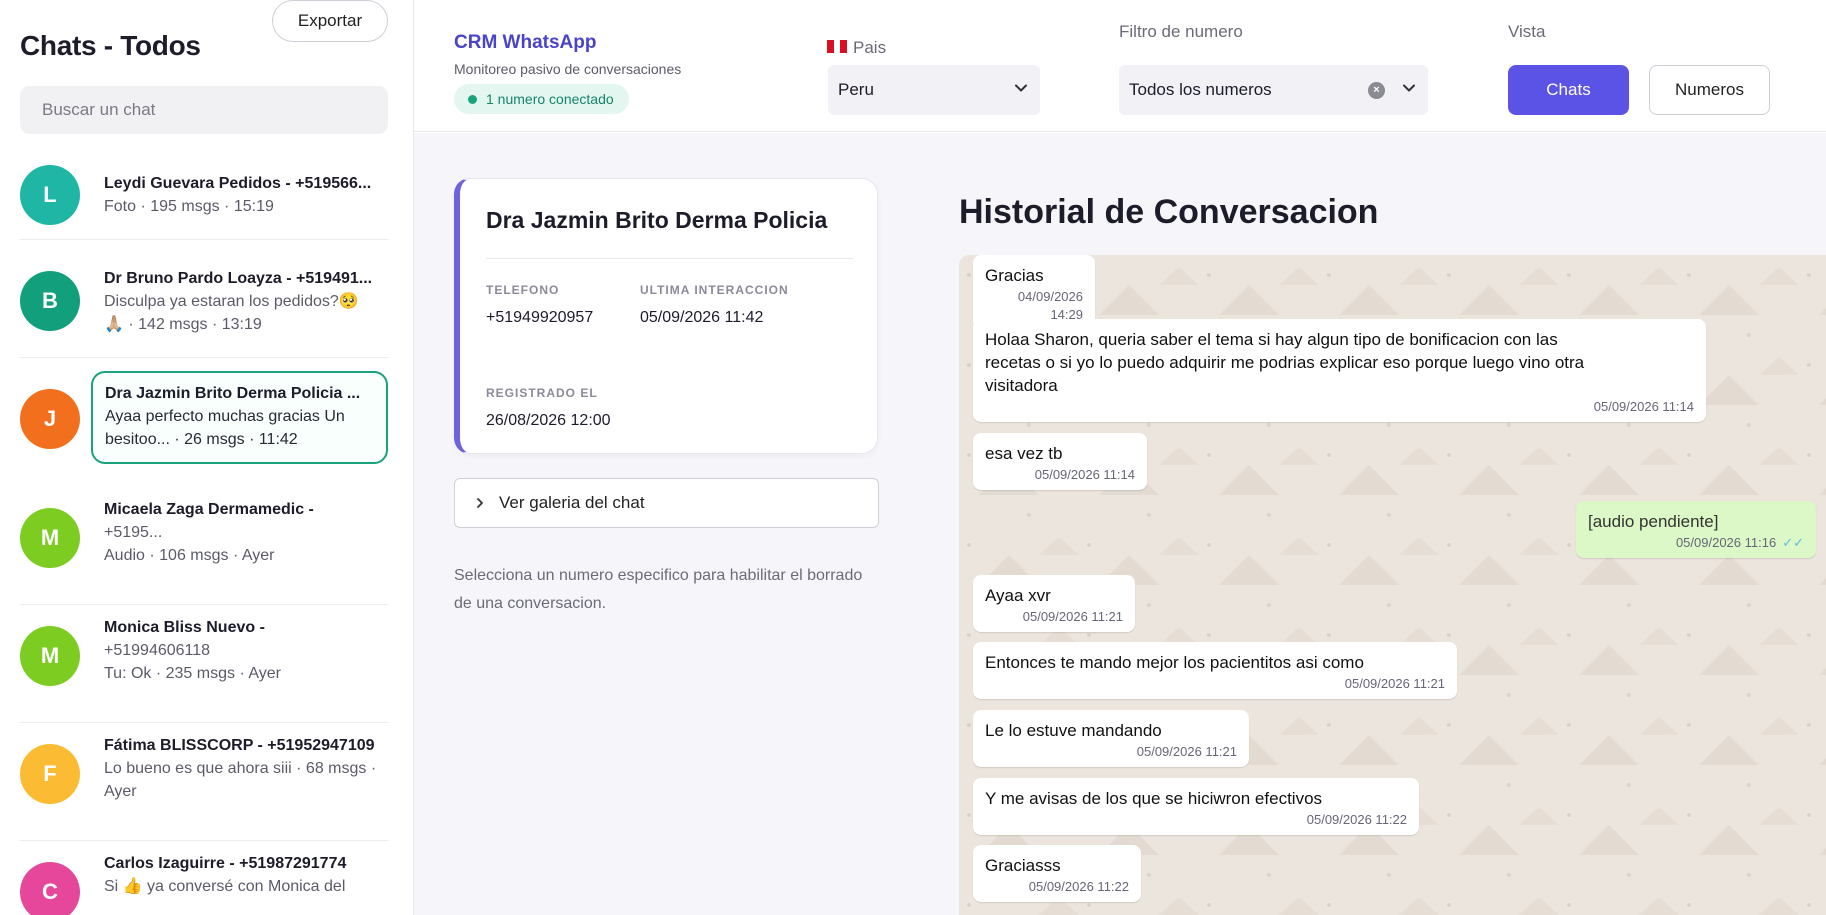 The image size is (1826, 915). I want to click on phone-label: TELEFONO, so click(523, 290).